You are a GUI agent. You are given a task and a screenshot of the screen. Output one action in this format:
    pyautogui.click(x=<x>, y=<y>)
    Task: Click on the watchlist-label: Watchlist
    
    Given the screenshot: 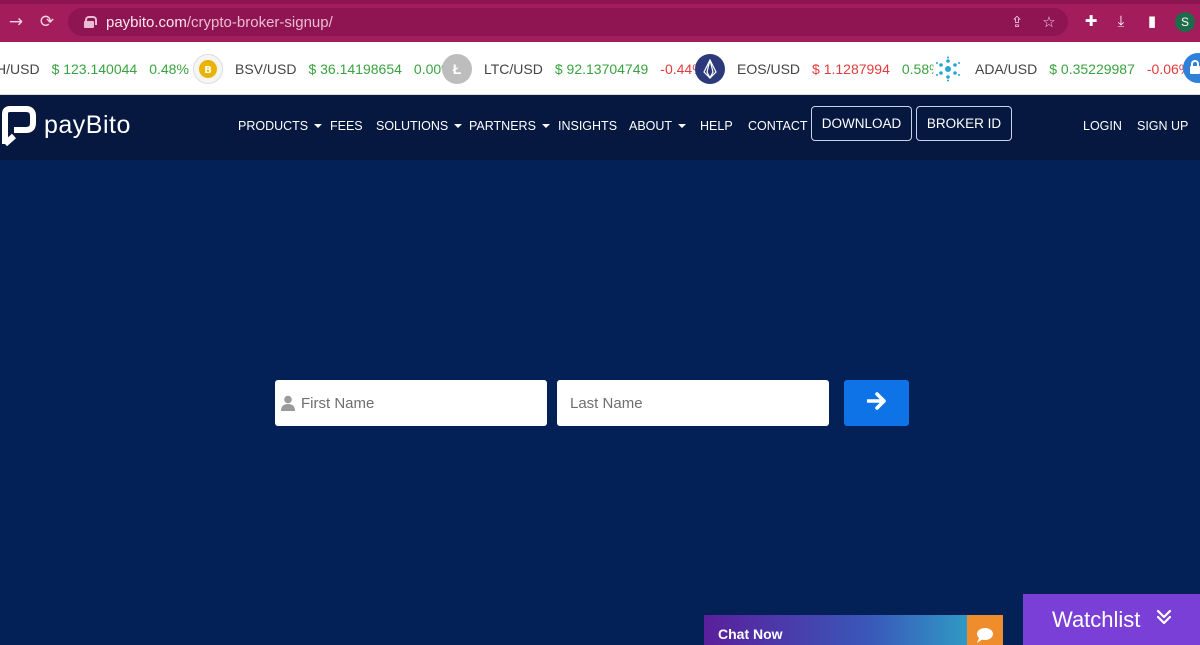 What is the action you would take?
    pyautogui.click(x=1096, y=619)
    